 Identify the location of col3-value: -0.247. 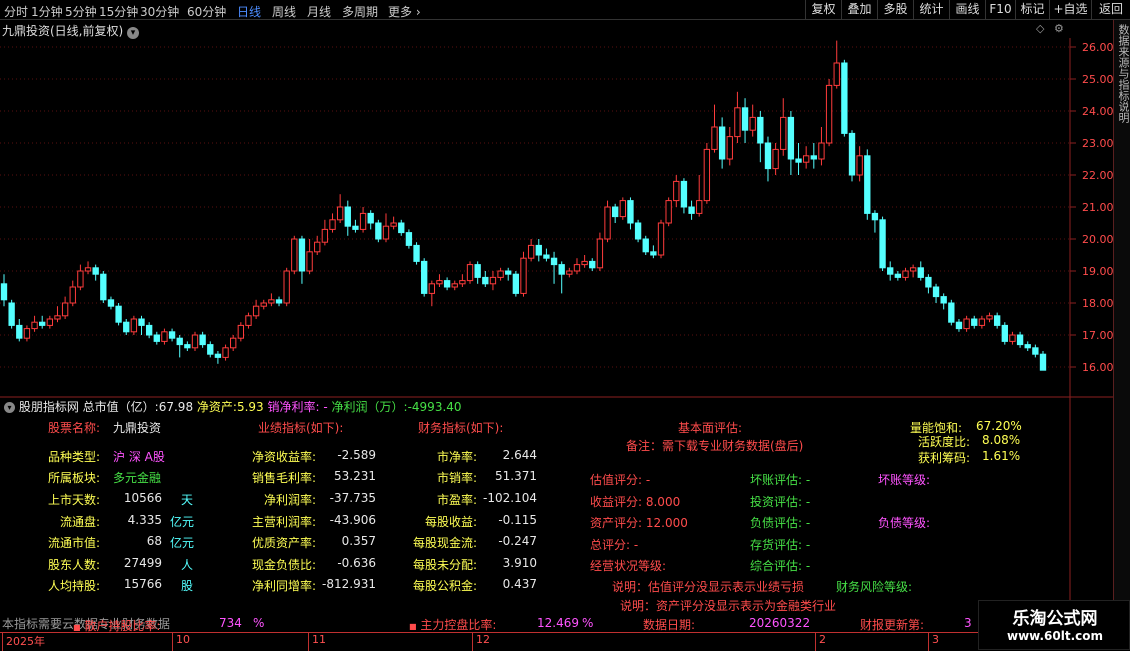
(517, 541).